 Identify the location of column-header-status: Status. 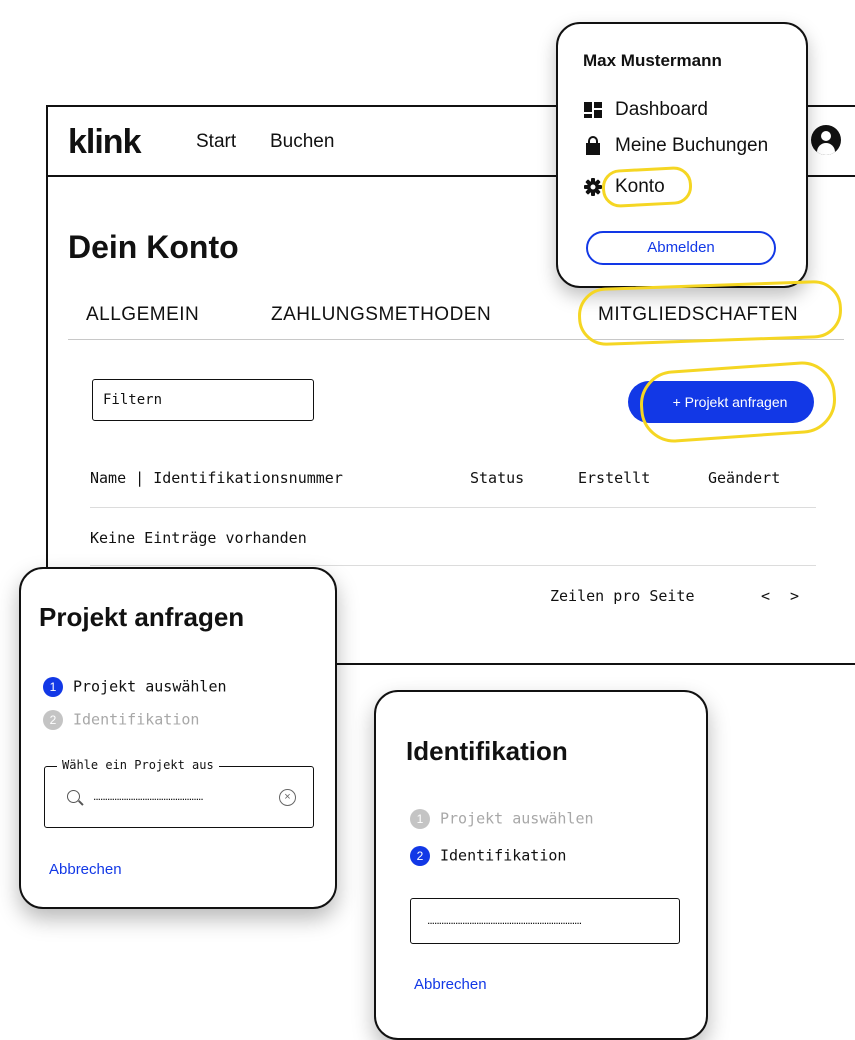
(497, 478).